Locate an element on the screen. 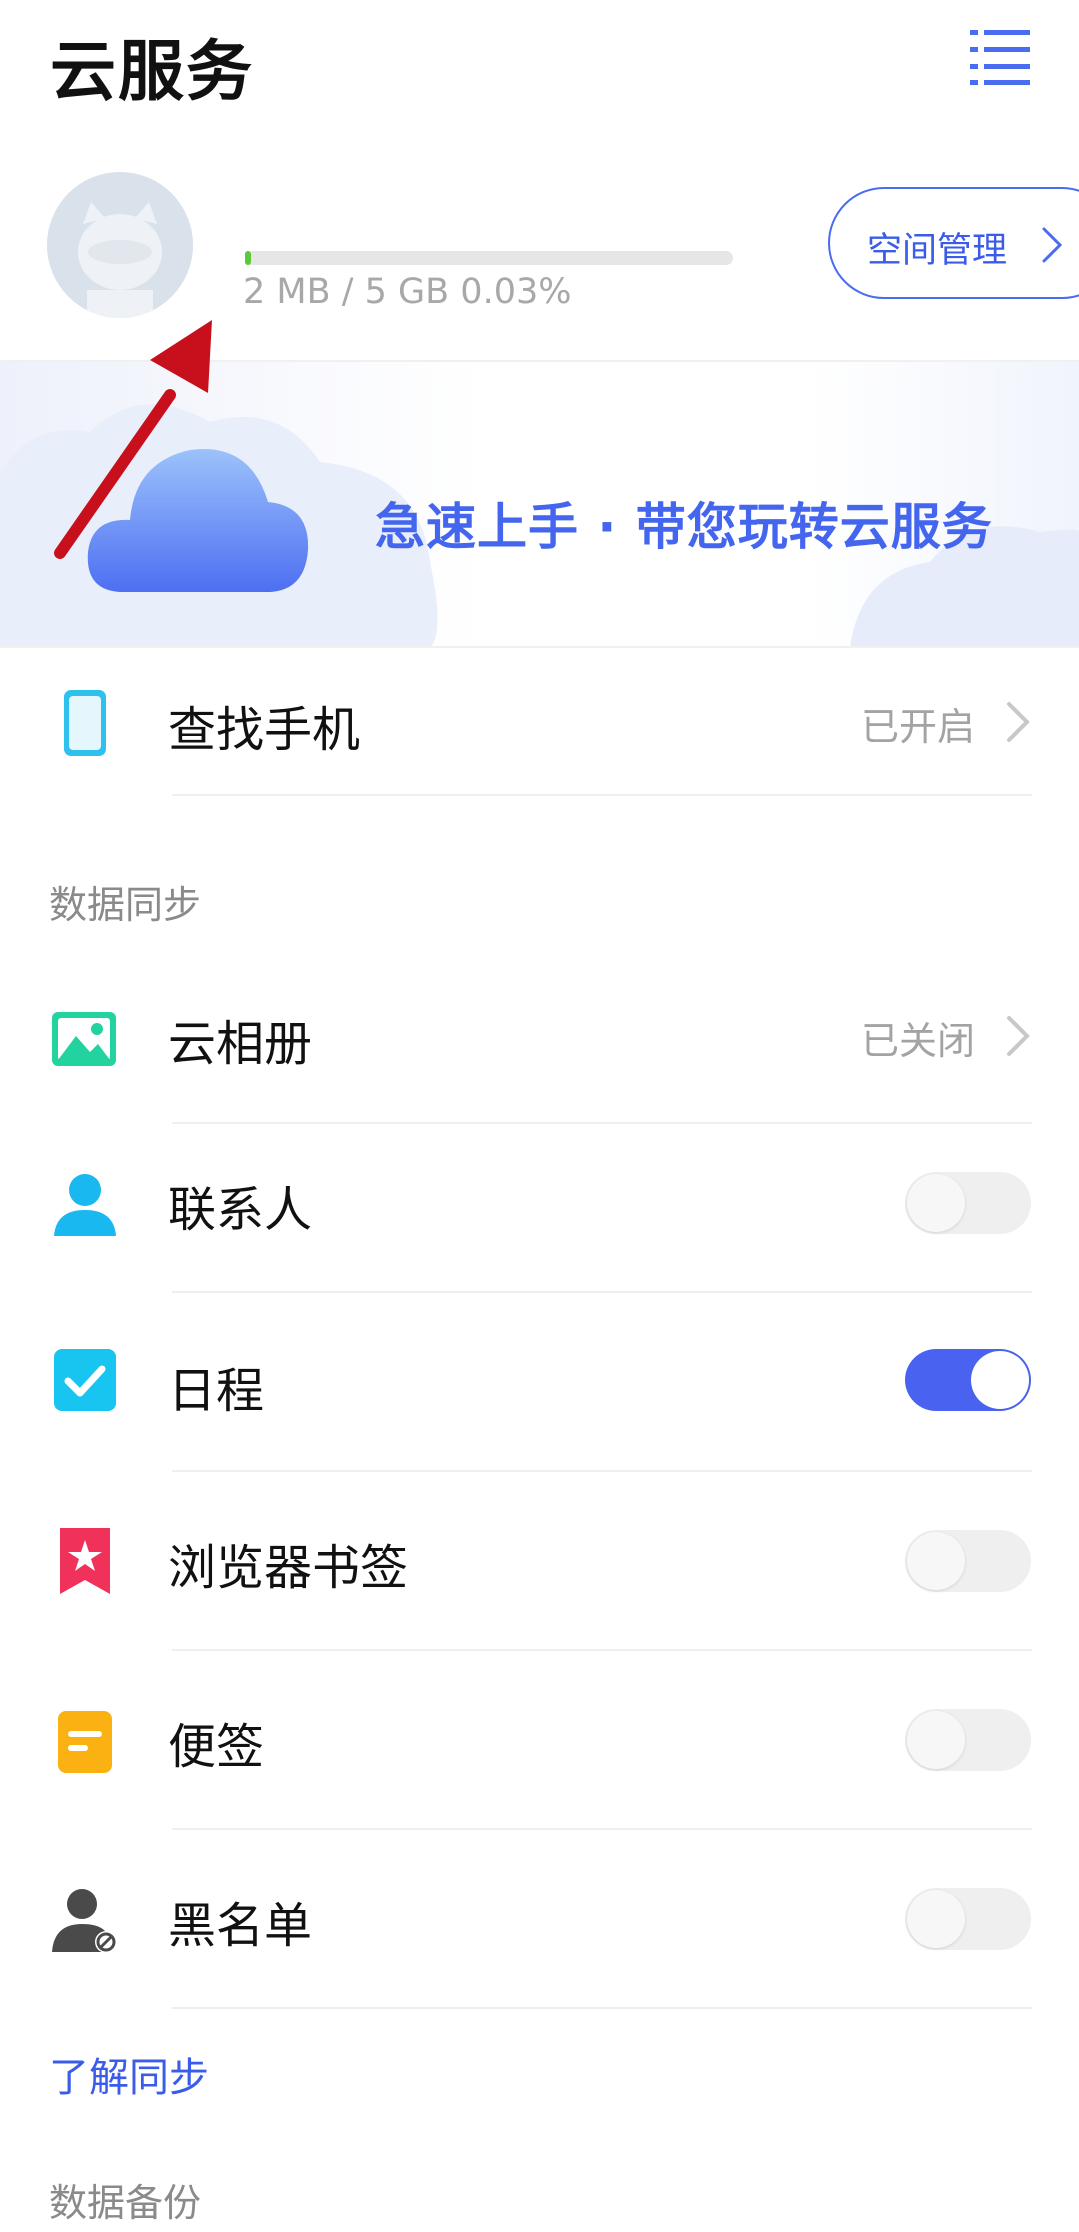 This screenshot has width=1079, height=2232. default-avatar-icon is located at coordinates (120, 245).